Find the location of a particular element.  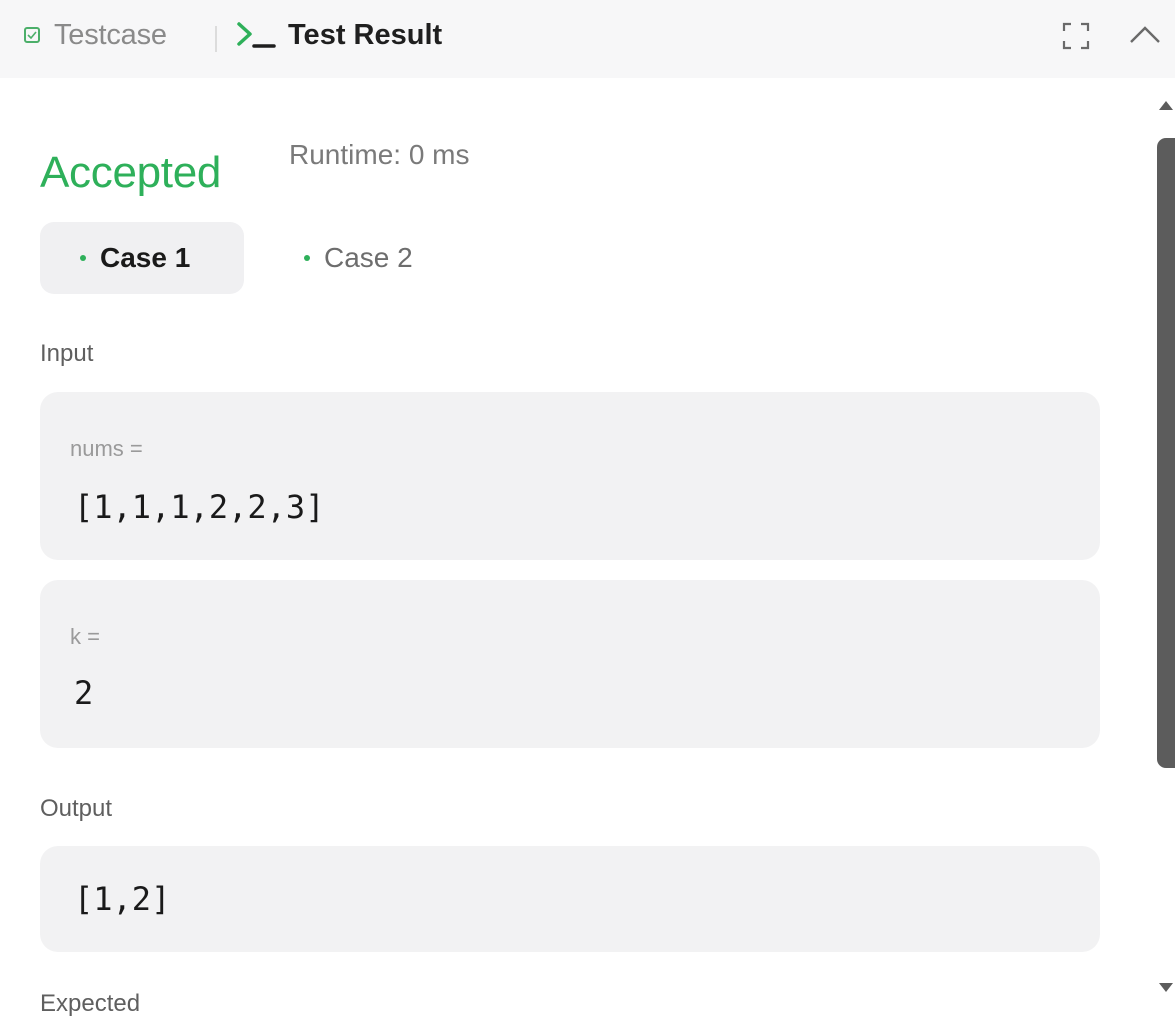

panel-header: Testcase Test Result is located at coordinates (587, 39).